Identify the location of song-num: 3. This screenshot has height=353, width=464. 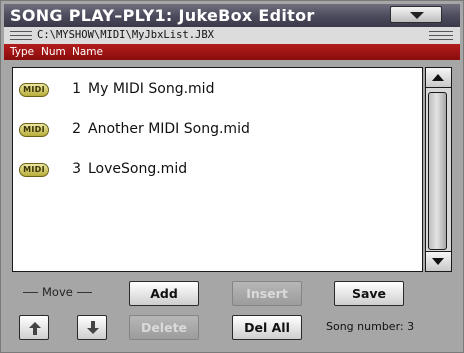
(76, 169).